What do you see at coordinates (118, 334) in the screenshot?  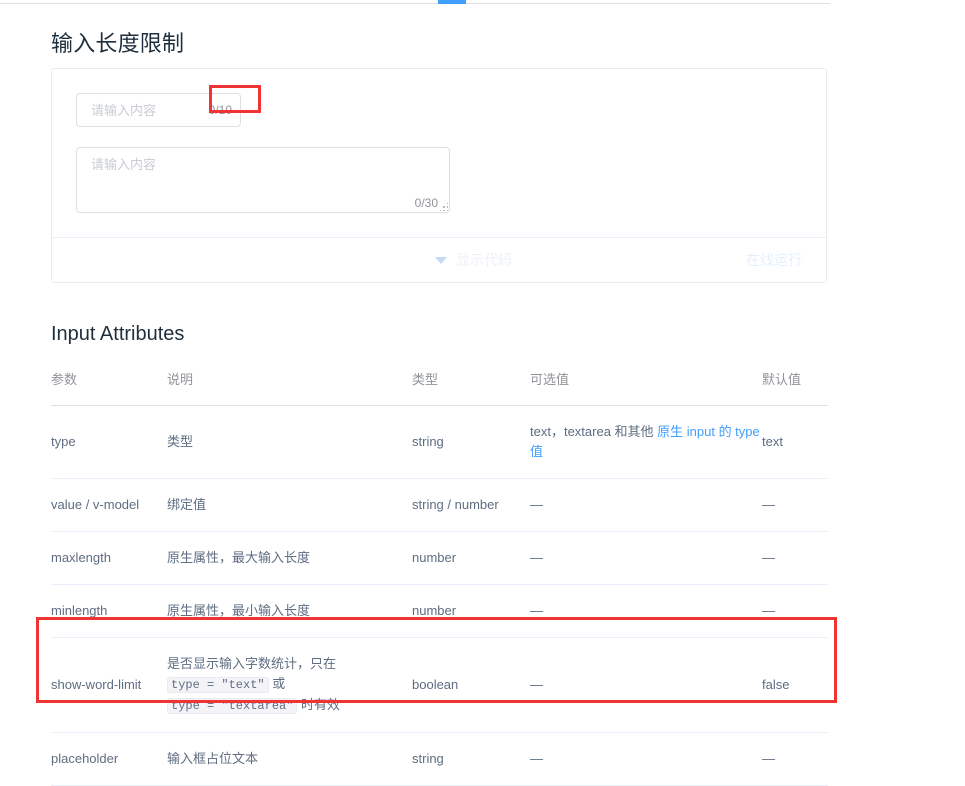 I see `attributes-title: Input Attributes` at bounding box center [118, 334].